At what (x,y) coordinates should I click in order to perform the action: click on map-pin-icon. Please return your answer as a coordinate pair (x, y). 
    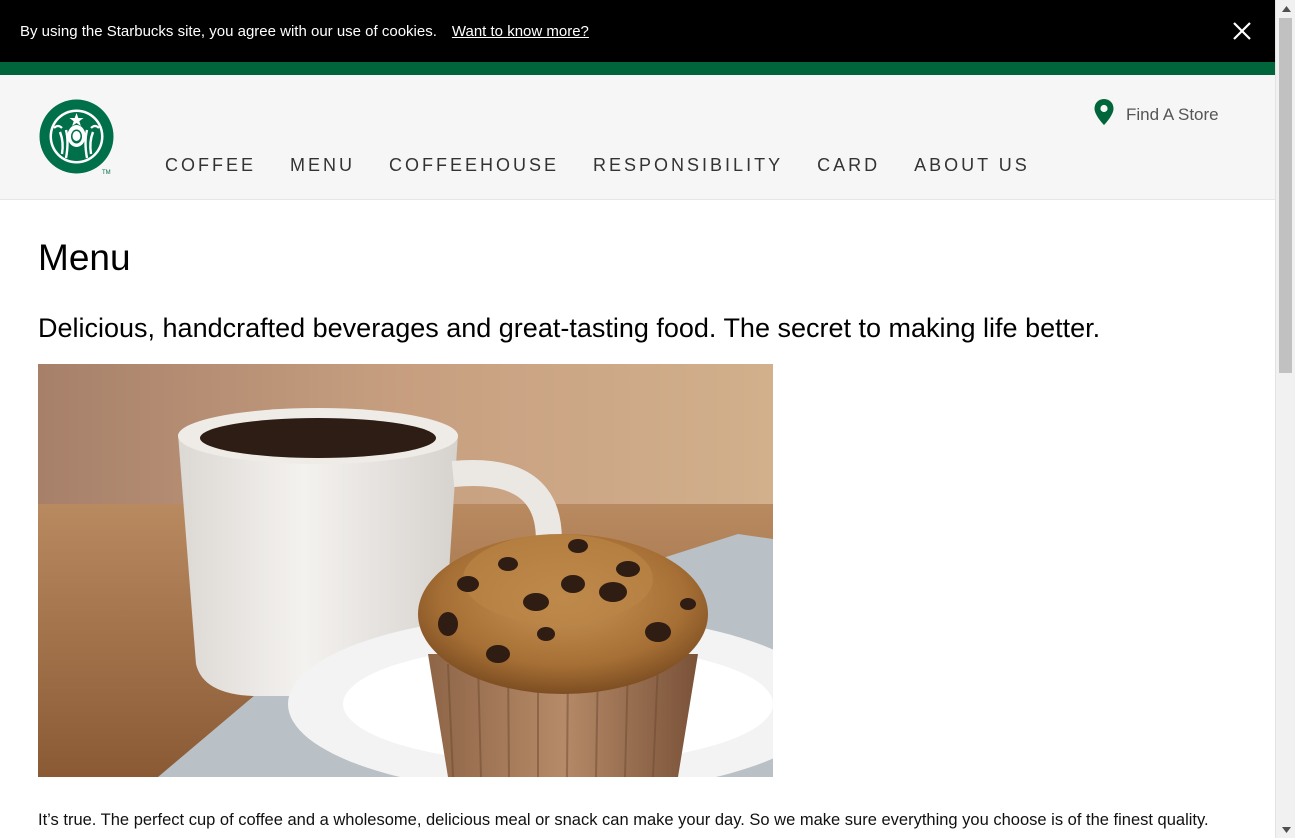
    Looking at the image, I should click on (1104, 114).